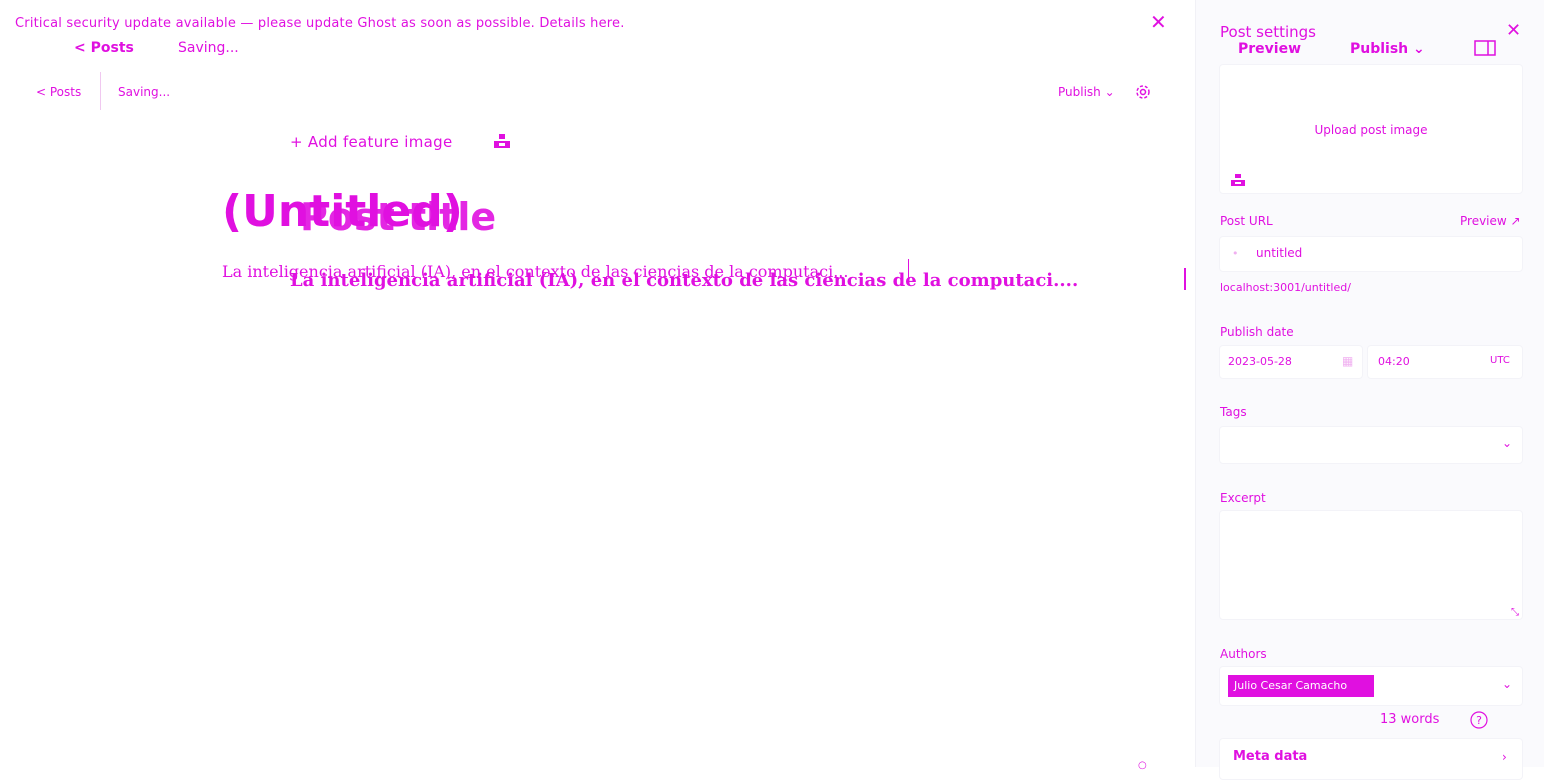 The image size is (1544, 780). I want to click on tags-input: ⌄, so click(1371, 445).